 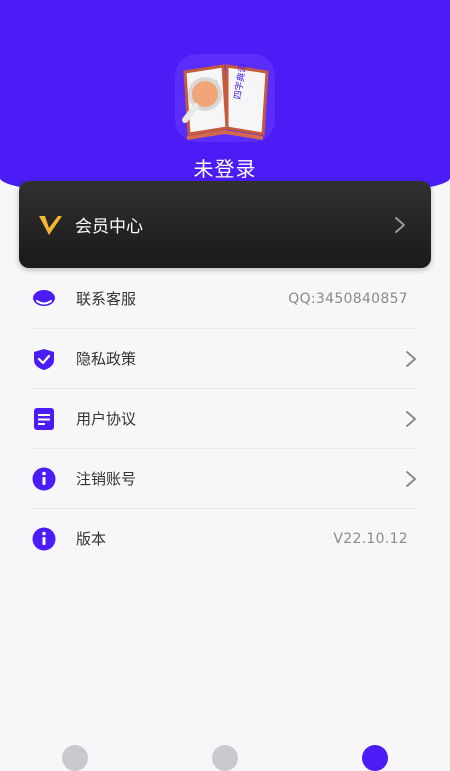 What do you see at coordinates (44, 297) in the screenshot?
I see `customer-service-icon` at bounding box center [44, 297].